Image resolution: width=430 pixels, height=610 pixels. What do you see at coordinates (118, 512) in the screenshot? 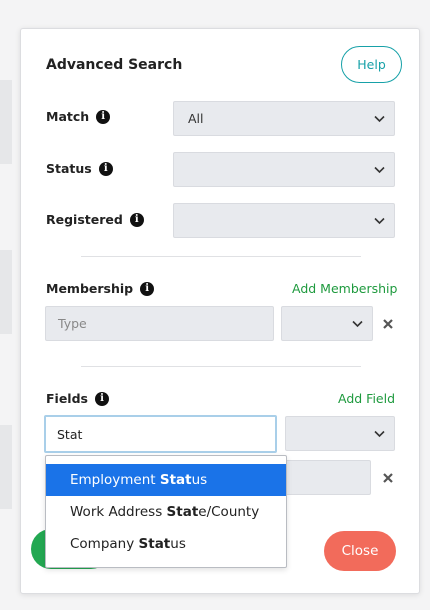
I see `suggestion-prefix: Work Address` at bounding box center [118, 512].